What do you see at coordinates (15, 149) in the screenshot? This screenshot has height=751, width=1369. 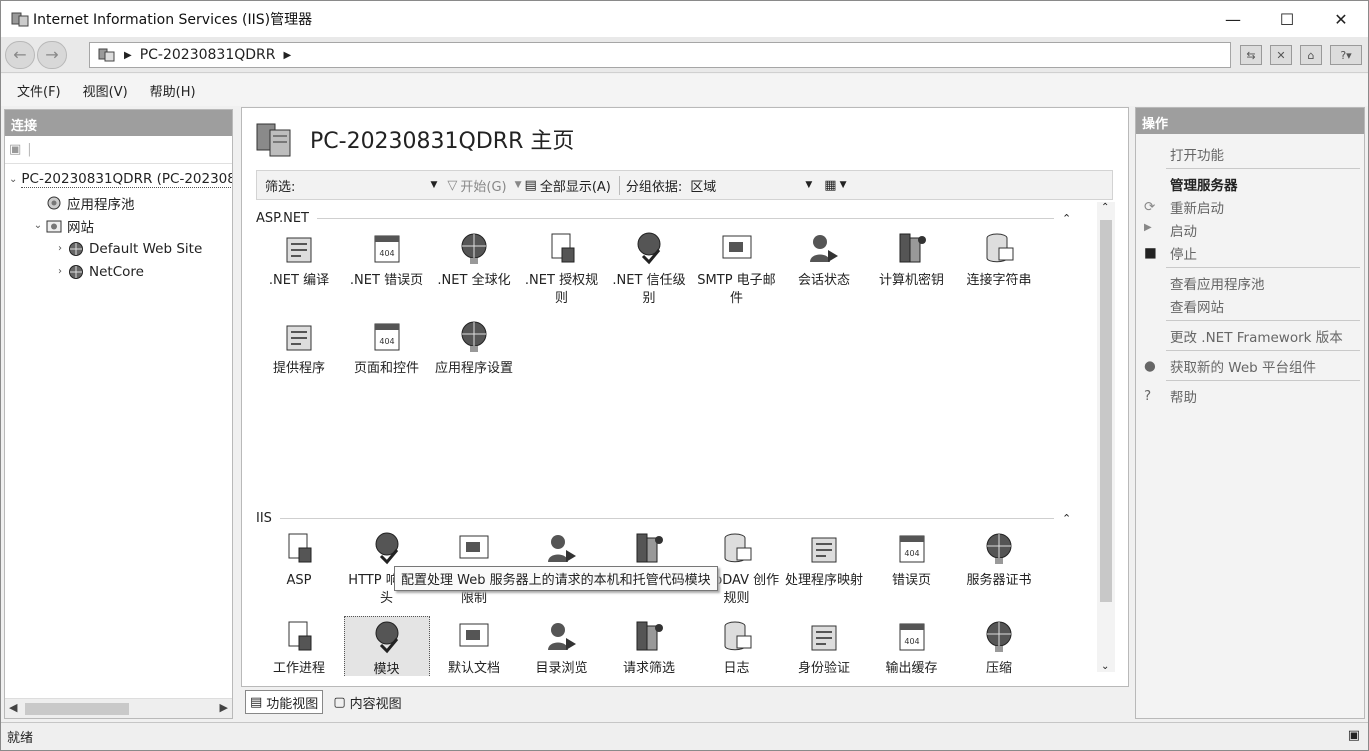 I see `create-connection-icon: ▣` at bounding box center [15, 149].